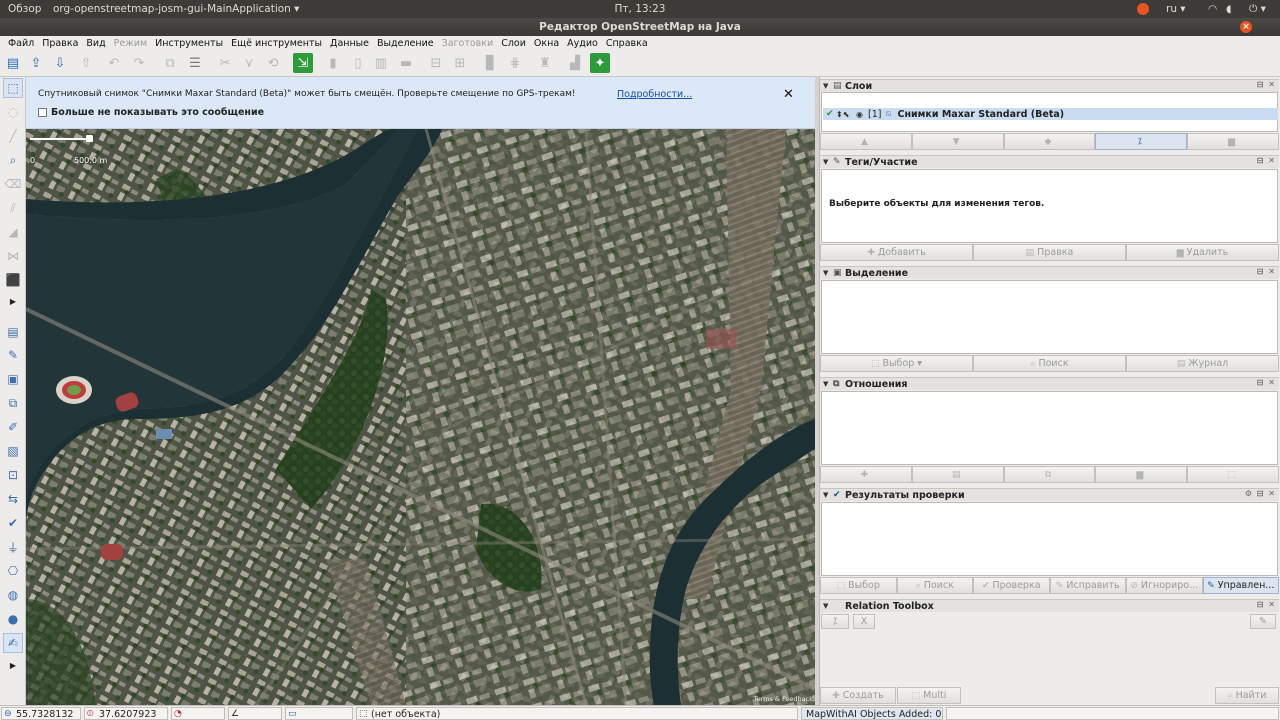 The width and height of the screenshot is (1280, 720). I want to click on notification-close-icon: ✕, so click(788, 94).